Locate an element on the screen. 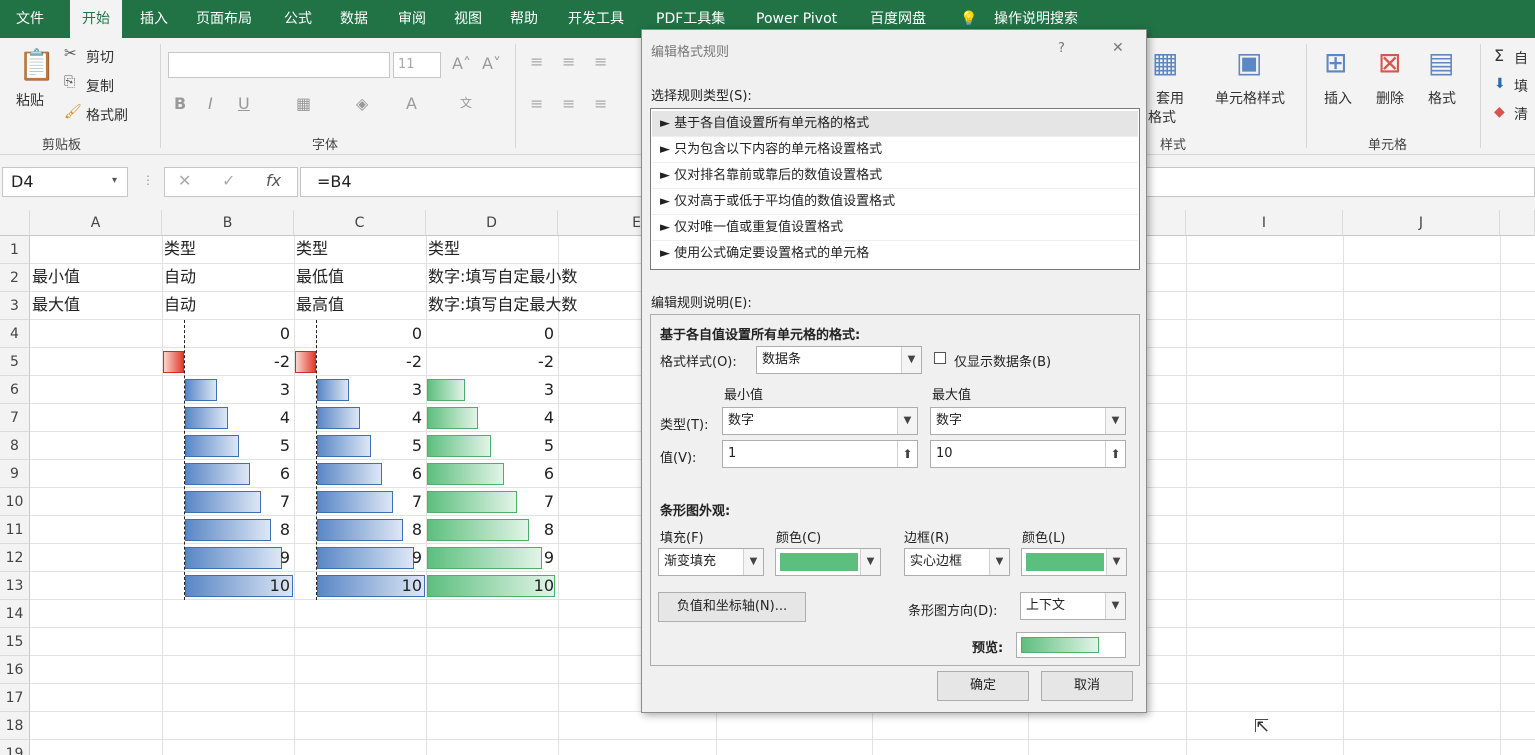 The height and width of the screenshot is (755, 1535). tab-formulas: 公式 is located at coordinates (298, 19).